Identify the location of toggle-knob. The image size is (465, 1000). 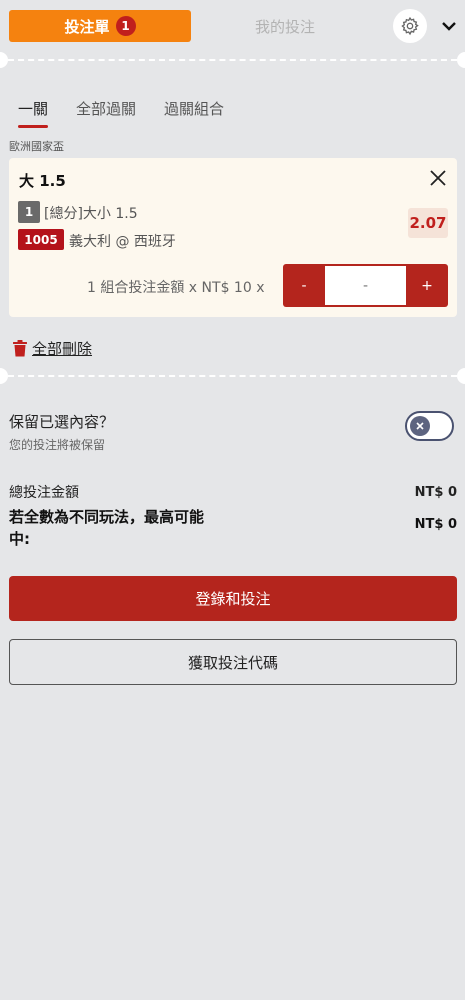
(420, 426).